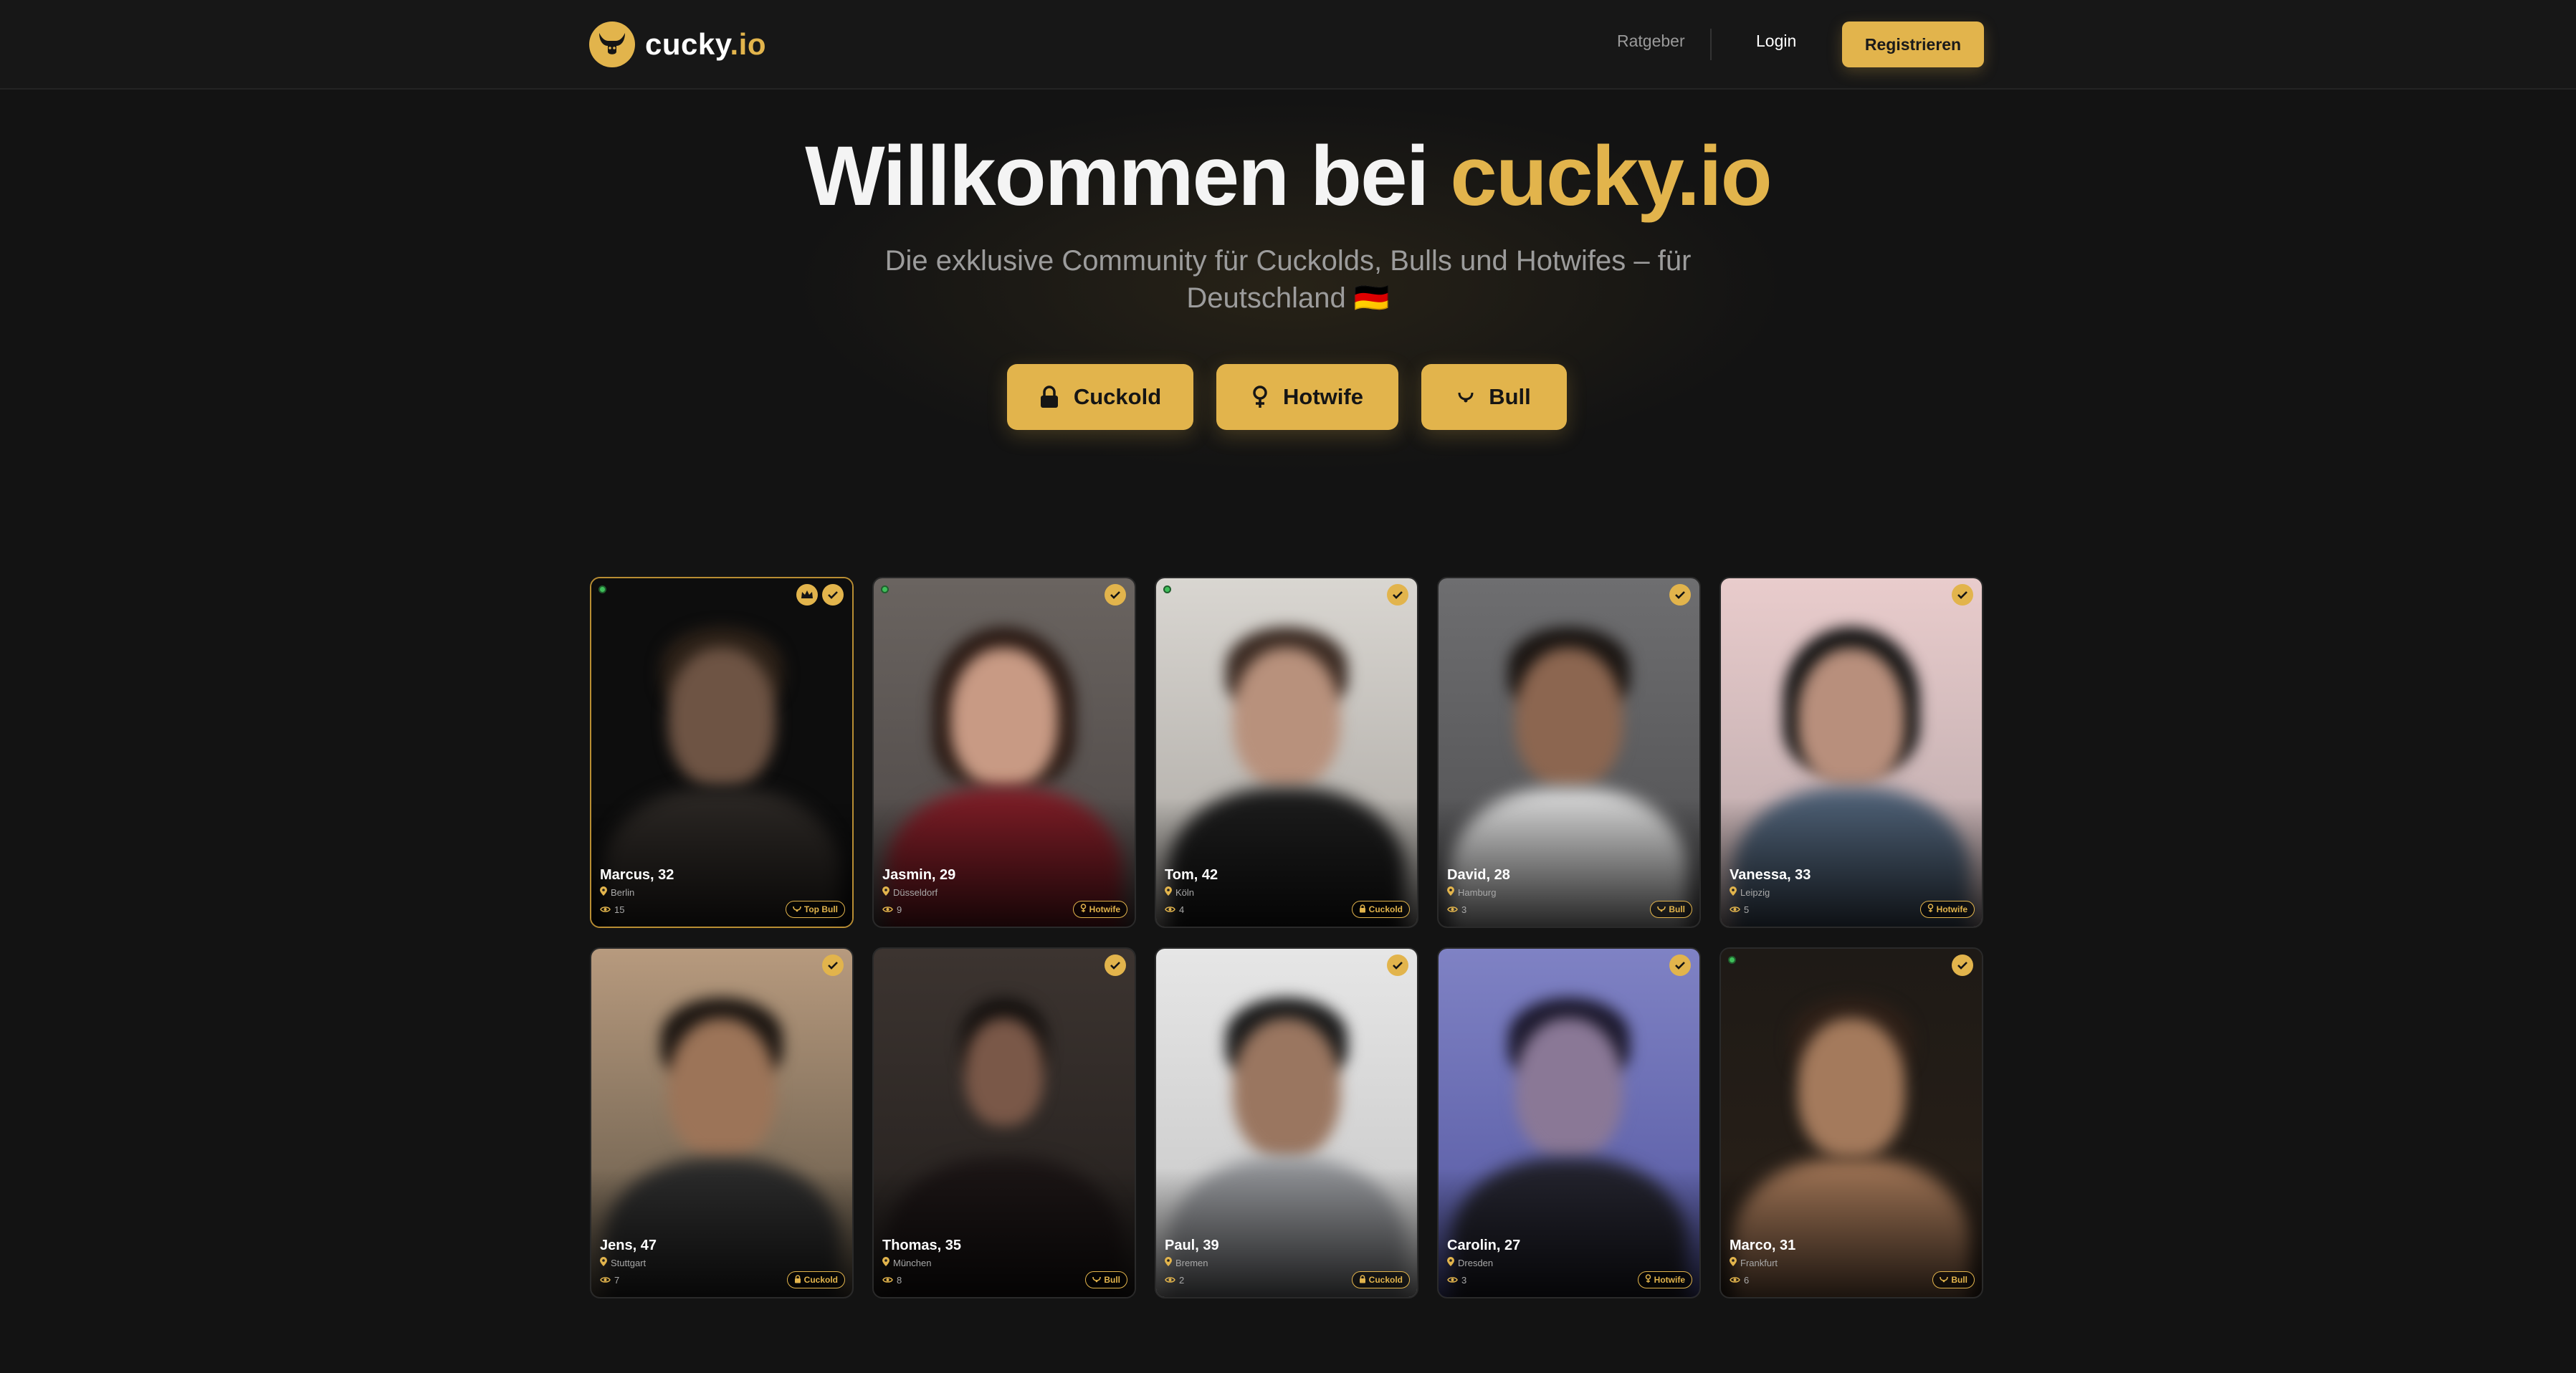 The height and width of the screenshot is (1373, 2576). I want to click on cuckold-button: Cuckold, so click(1100, 397).